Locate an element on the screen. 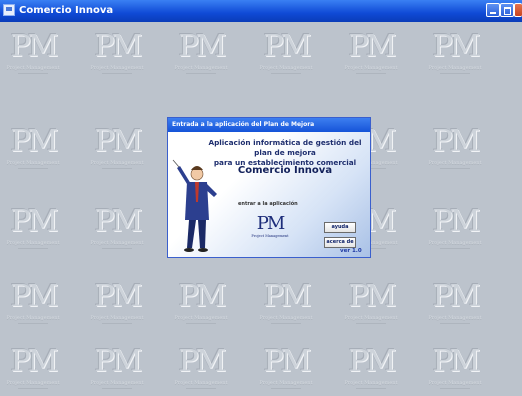 This screenshot has width=522, height=396. app-icon is located at coordinates (9, 10).